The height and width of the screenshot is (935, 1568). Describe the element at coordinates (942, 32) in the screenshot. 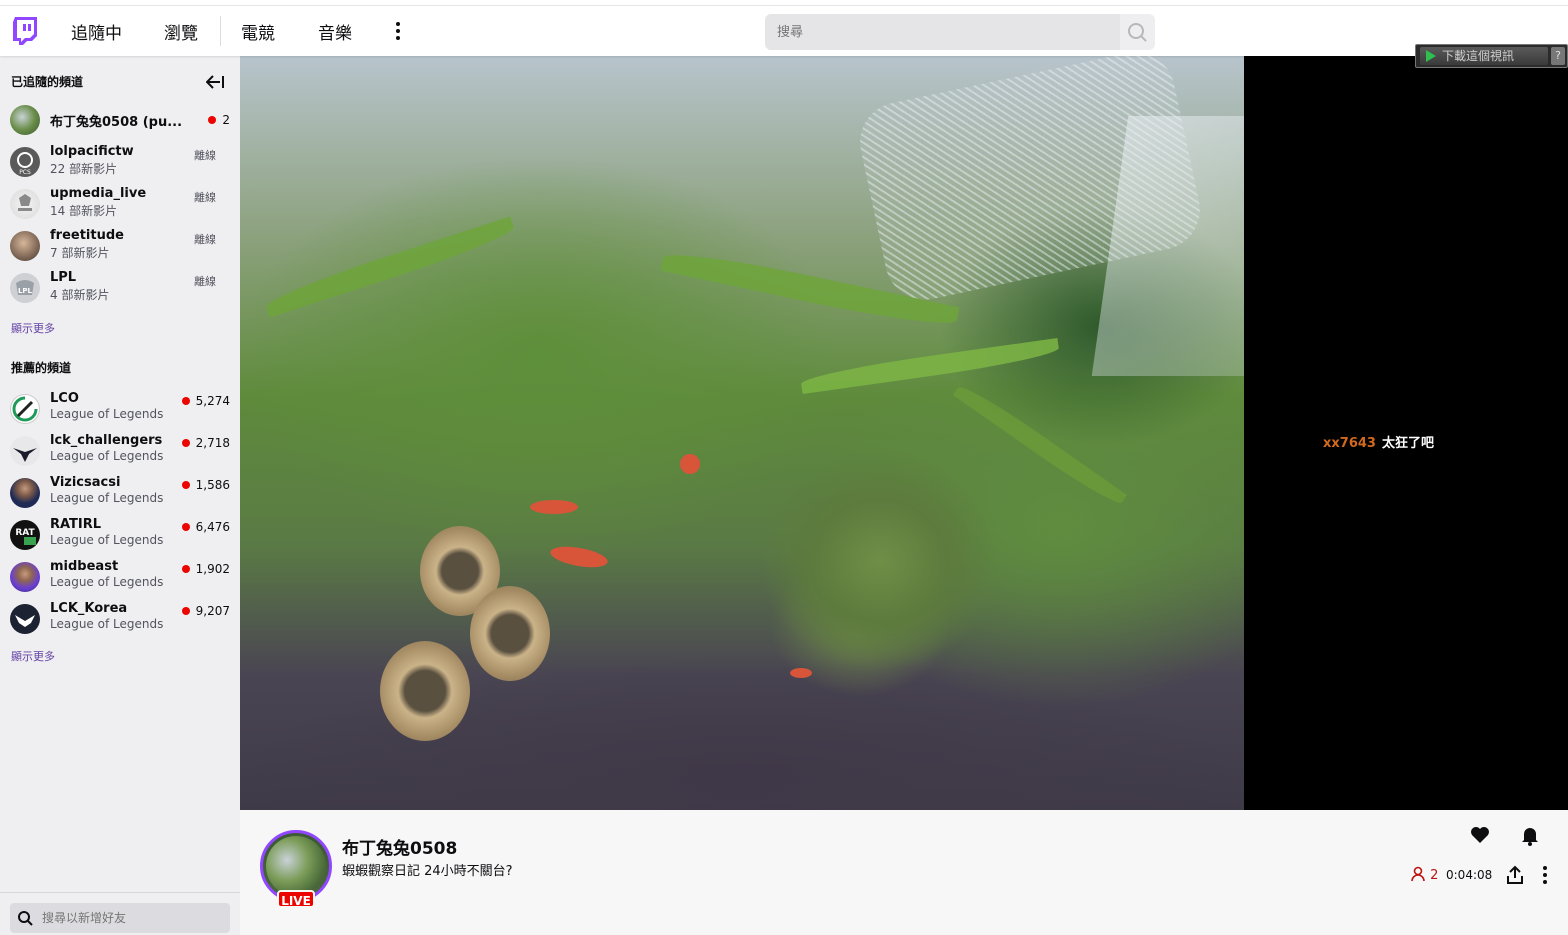

I see `search-input` at that location.